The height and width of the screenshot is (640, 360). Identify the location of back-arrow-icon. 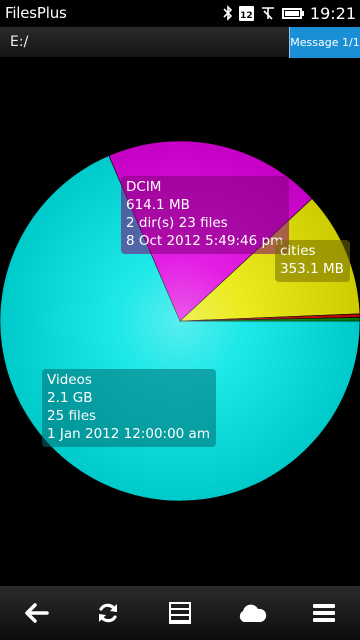
(37, 613).